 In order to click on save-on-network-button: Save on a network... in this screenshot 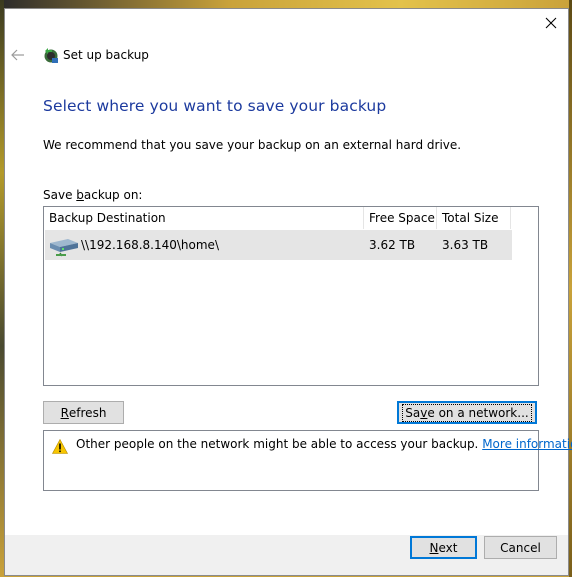, I will do `click(467, 412)`.